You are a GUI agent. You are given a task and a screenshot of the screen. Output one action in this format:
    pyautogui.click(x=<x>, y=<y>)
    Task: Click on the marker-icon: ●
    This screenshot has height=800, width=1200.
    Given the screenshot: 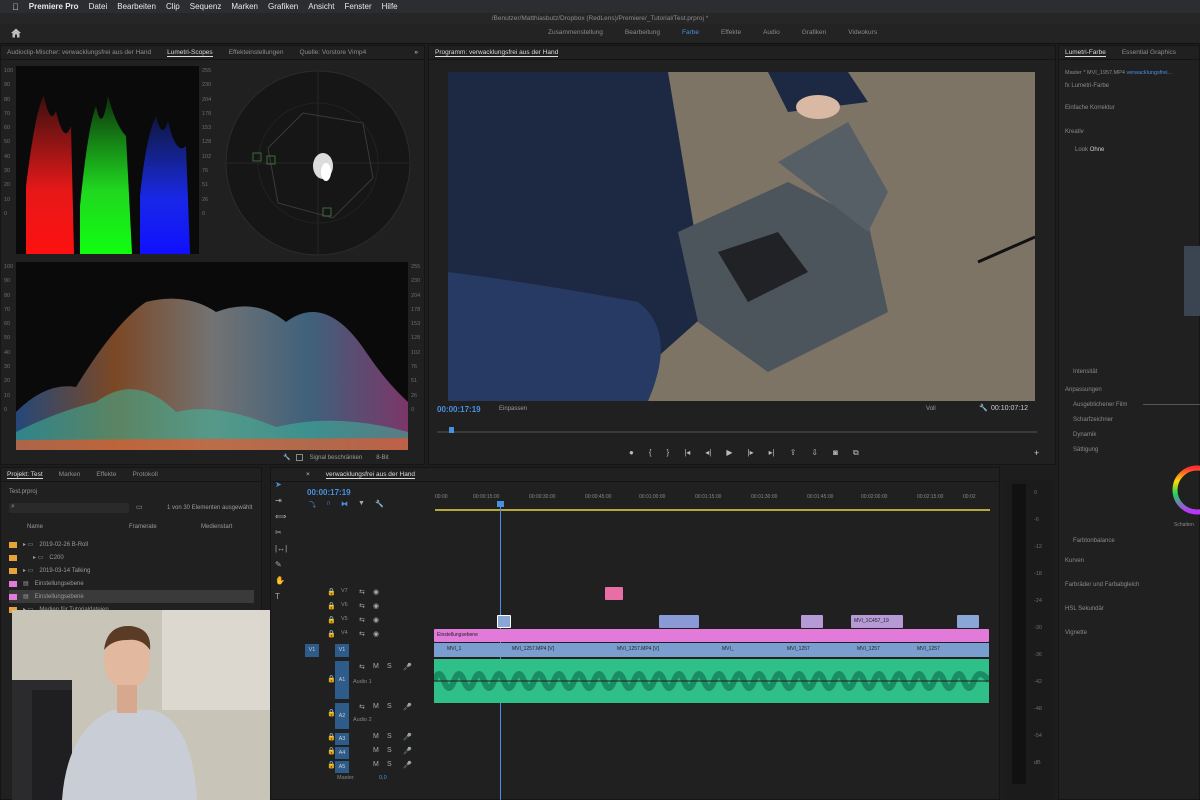 What is the action you would take?
    pyautogui.click(x=631, y=453)
    